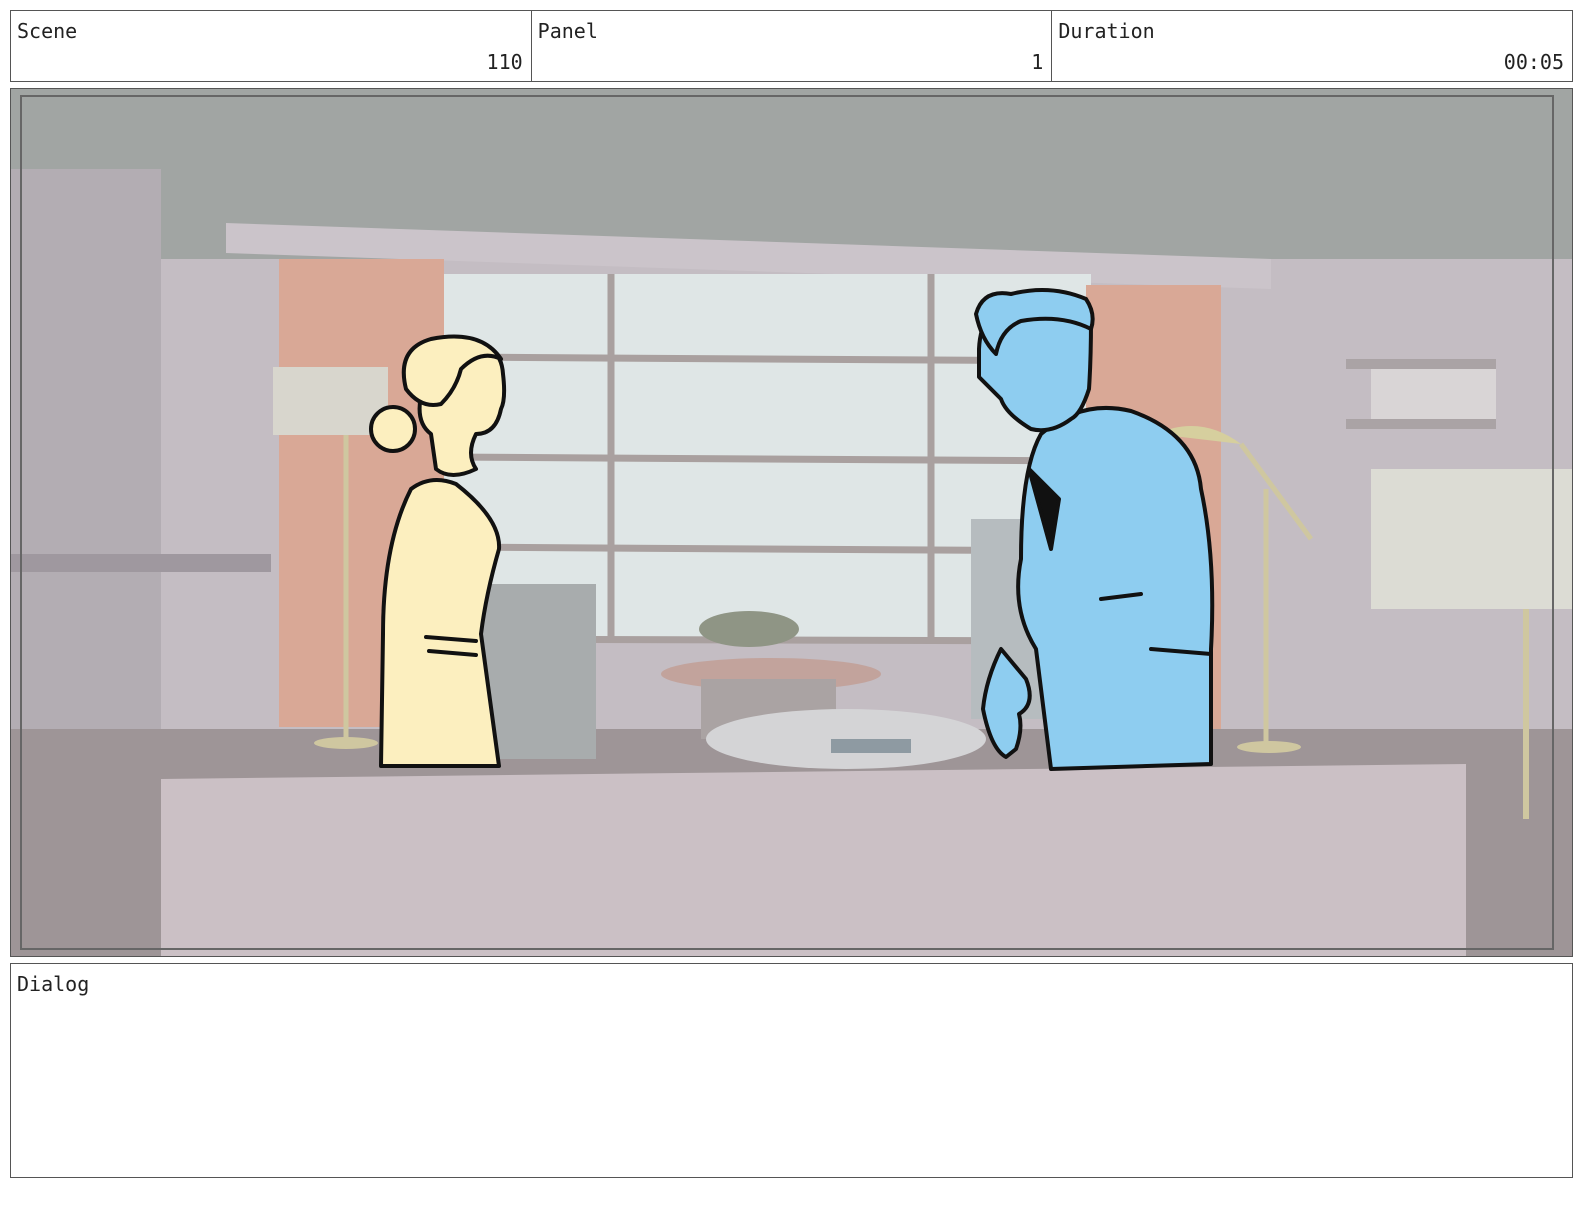  I want to click on books-row, so click(1433, 394).